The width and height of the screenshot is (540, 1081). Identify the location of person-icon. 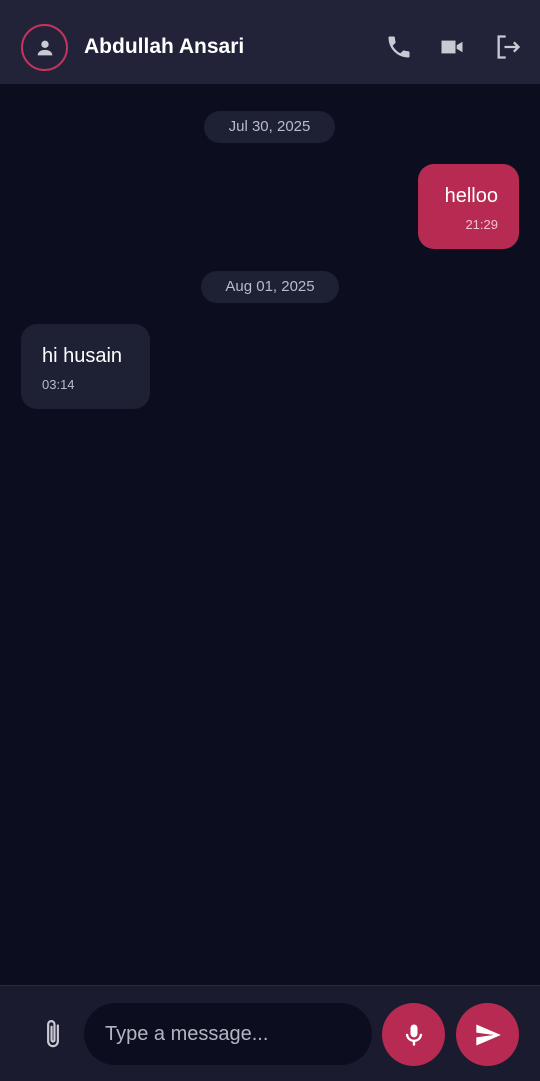
(44, 47).